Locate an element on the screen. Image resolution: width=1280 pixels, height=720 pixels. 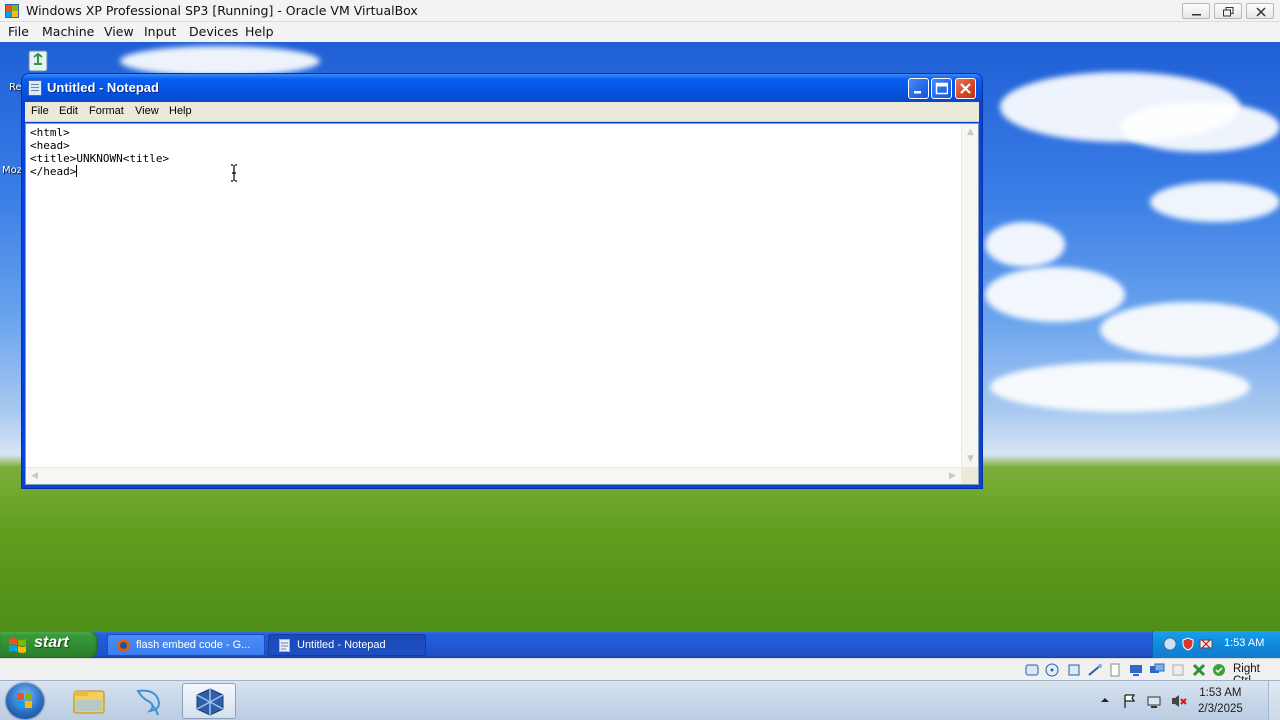
notepad-content: <html> <head> <title>UNKNOWN<title> </head> is located at coordinates (490, 152).